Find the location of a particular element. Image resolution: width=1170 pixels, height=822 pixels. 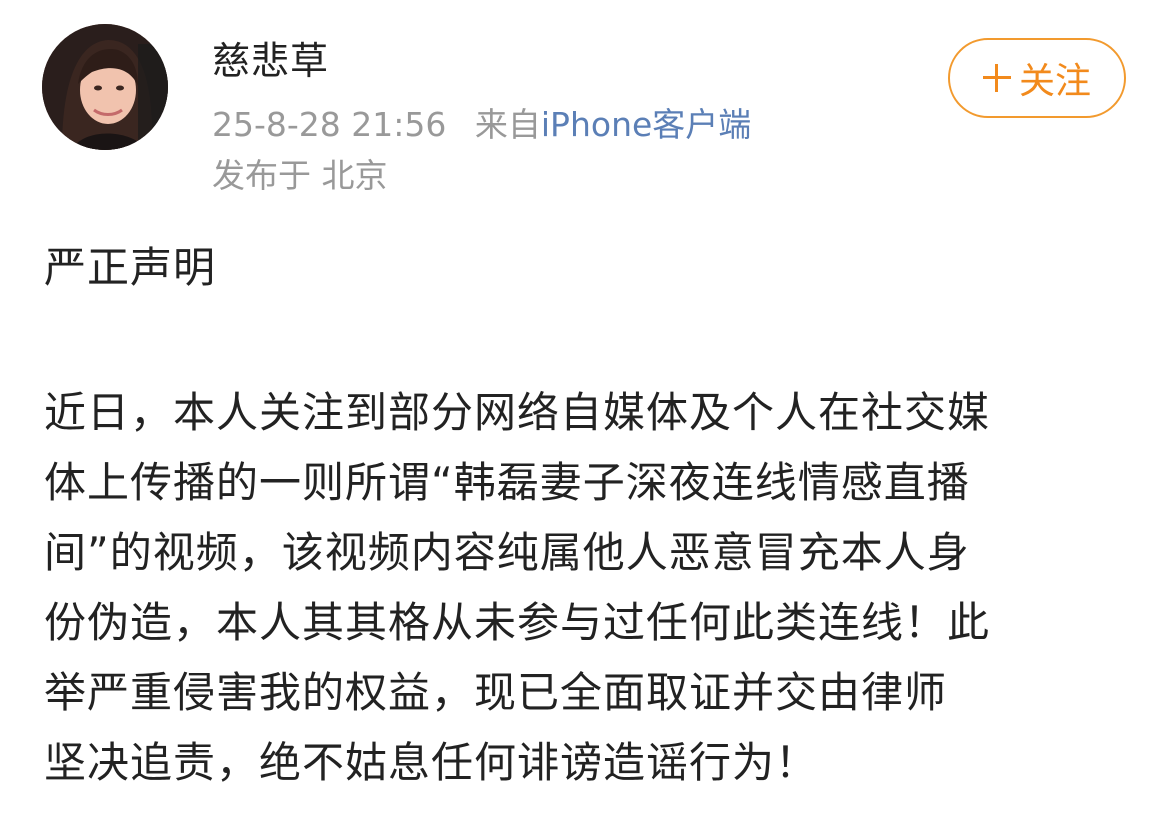

follow-button: 关注 is located at coordinates (1037, 78).